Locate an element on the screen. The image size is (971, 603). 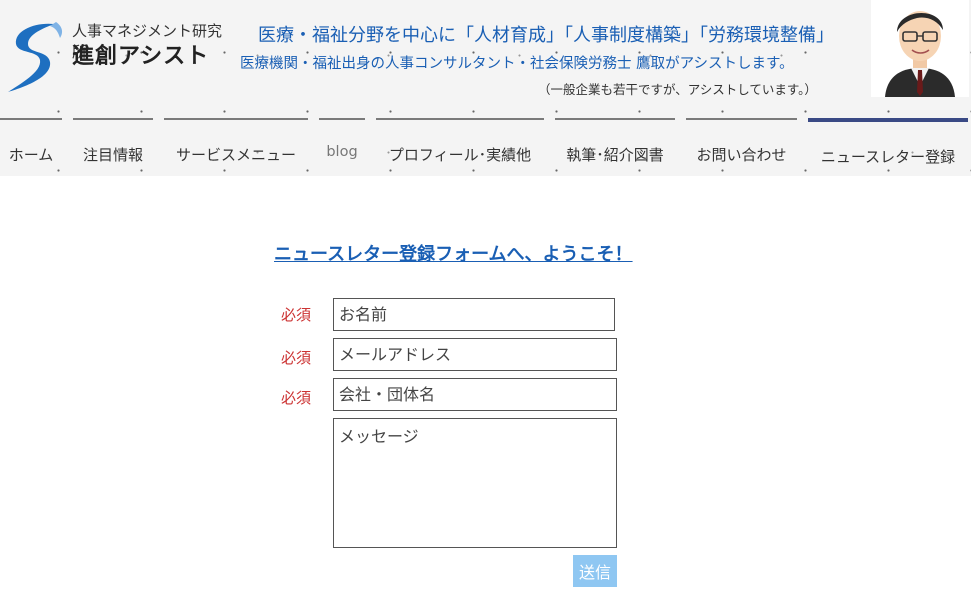
nav-item-home: ホーム is located at coordinates (31, 148).